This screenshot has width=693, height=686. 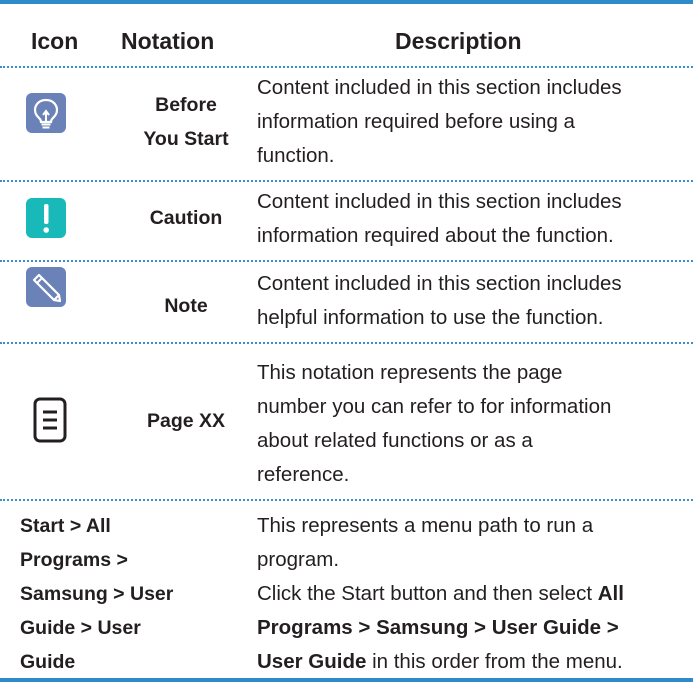 What do you see at coordinates (46, 218) in the screenshot?
I see `exclamation-icon` at bounding box center [46, 218].